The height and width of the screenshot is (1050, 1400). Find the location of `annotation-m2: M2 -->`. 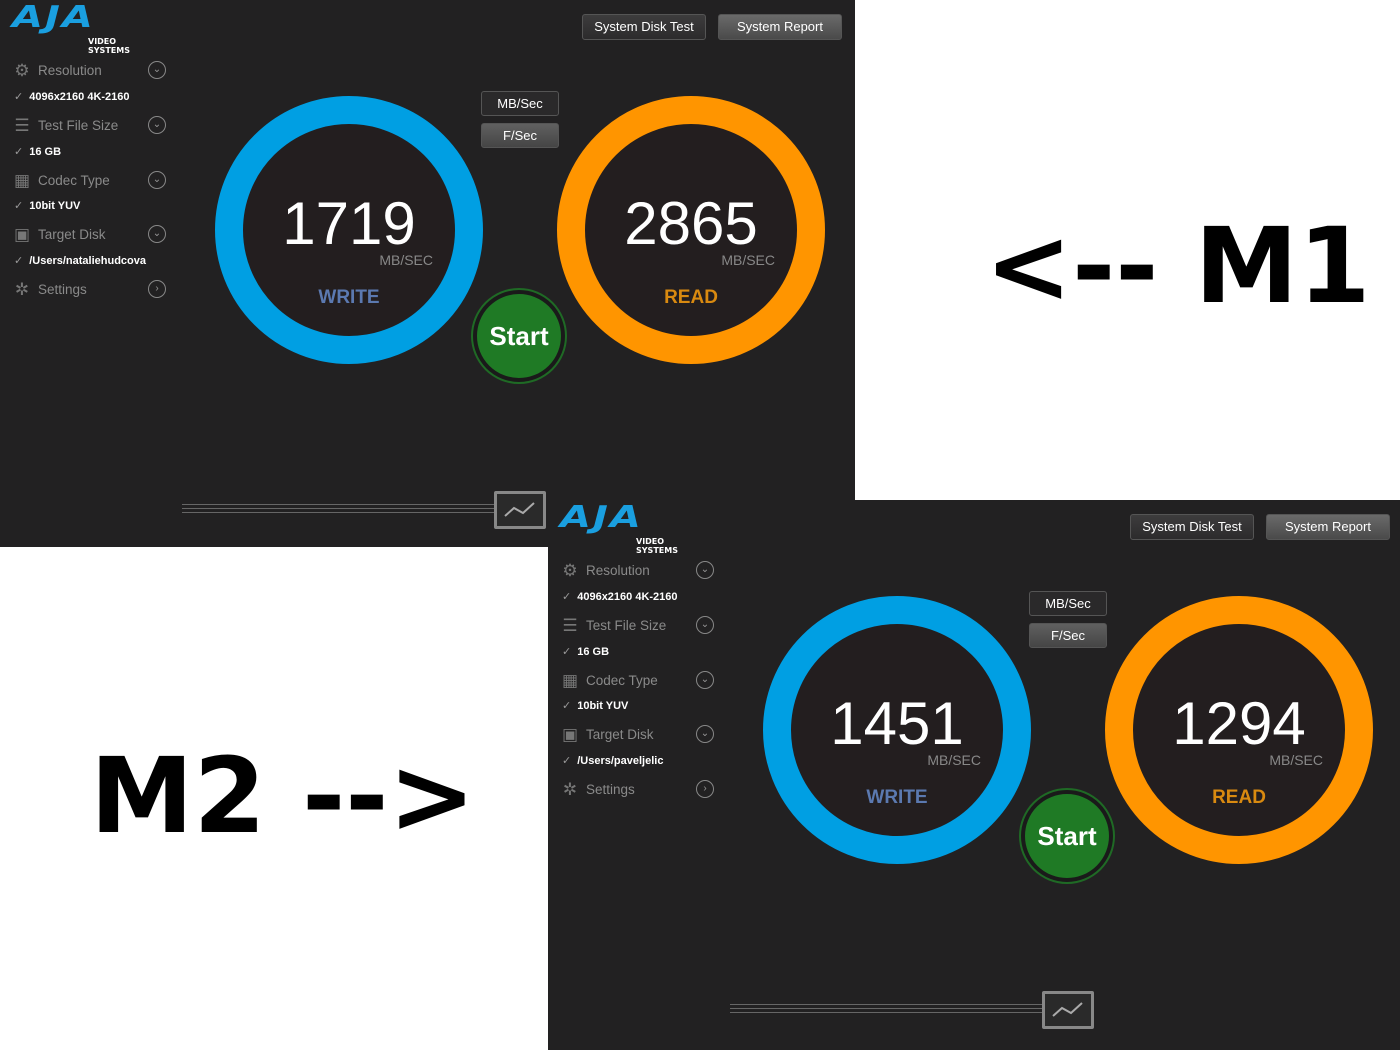

annotation-m2: M2 --> is located at coordinates (283, 796).